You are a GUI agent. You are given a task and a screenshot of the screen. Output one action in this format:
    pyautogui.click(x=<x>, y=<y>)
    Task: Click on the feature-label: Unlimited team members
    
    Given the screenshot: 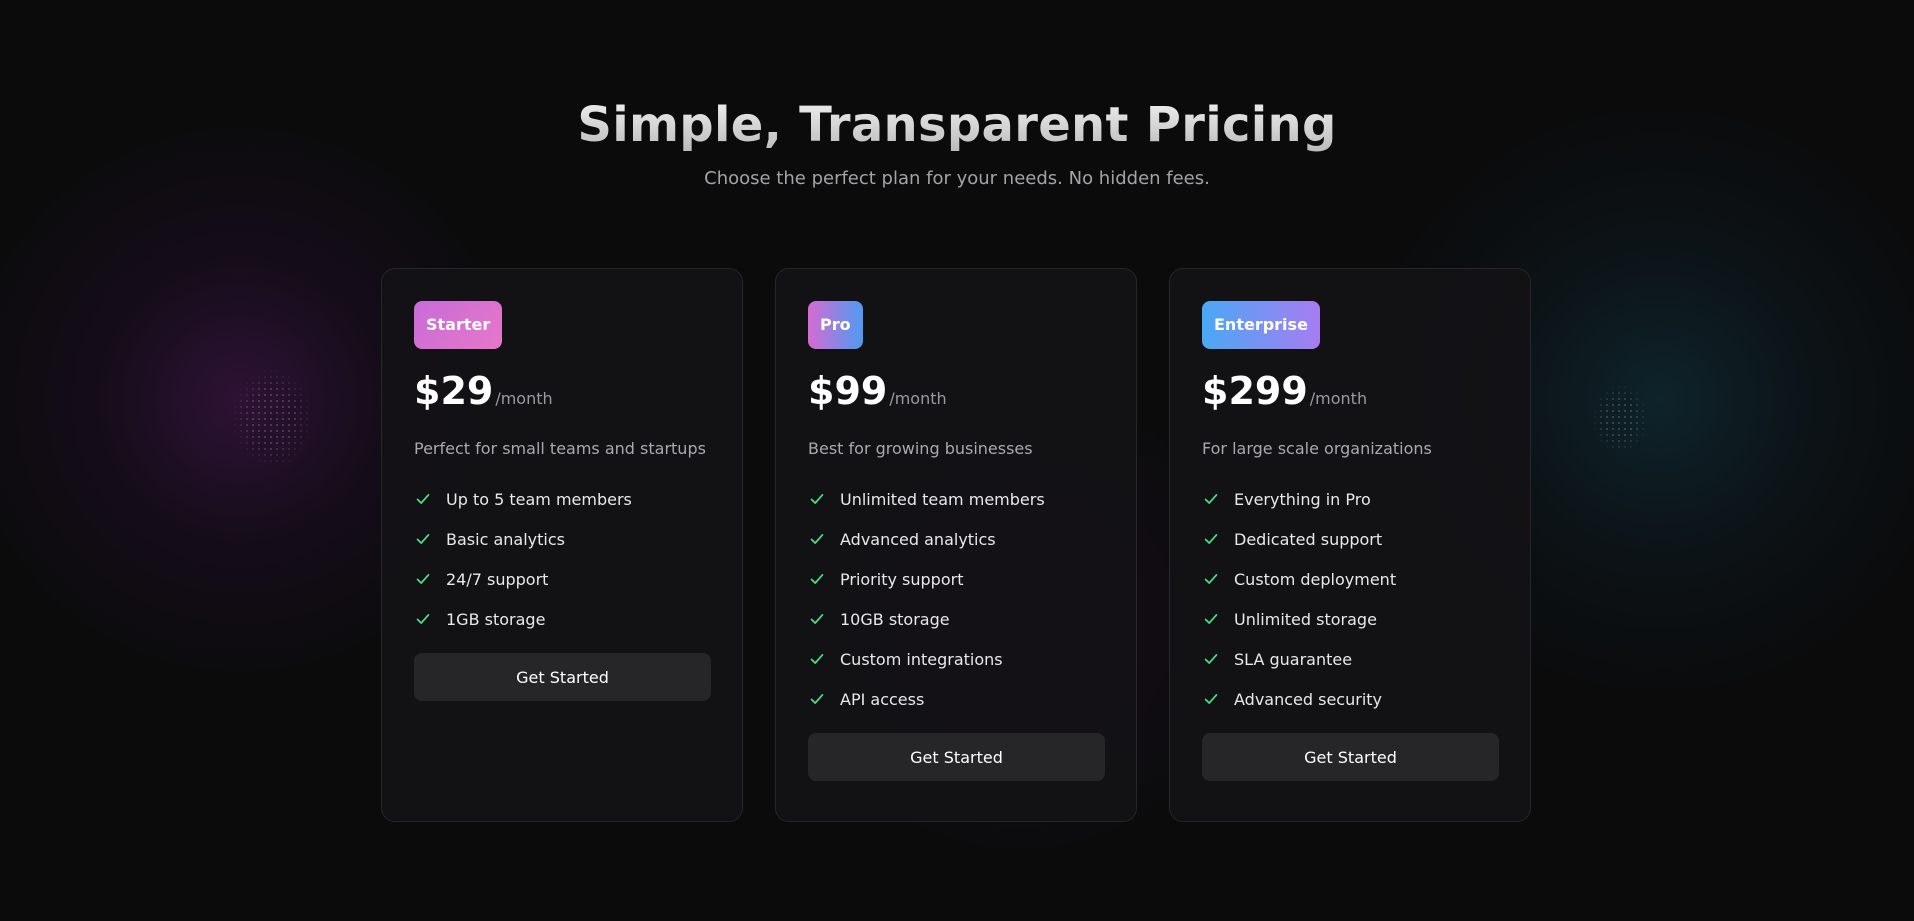 What is the action you would take?
    pyautogui.click(x=942, y=499)
    